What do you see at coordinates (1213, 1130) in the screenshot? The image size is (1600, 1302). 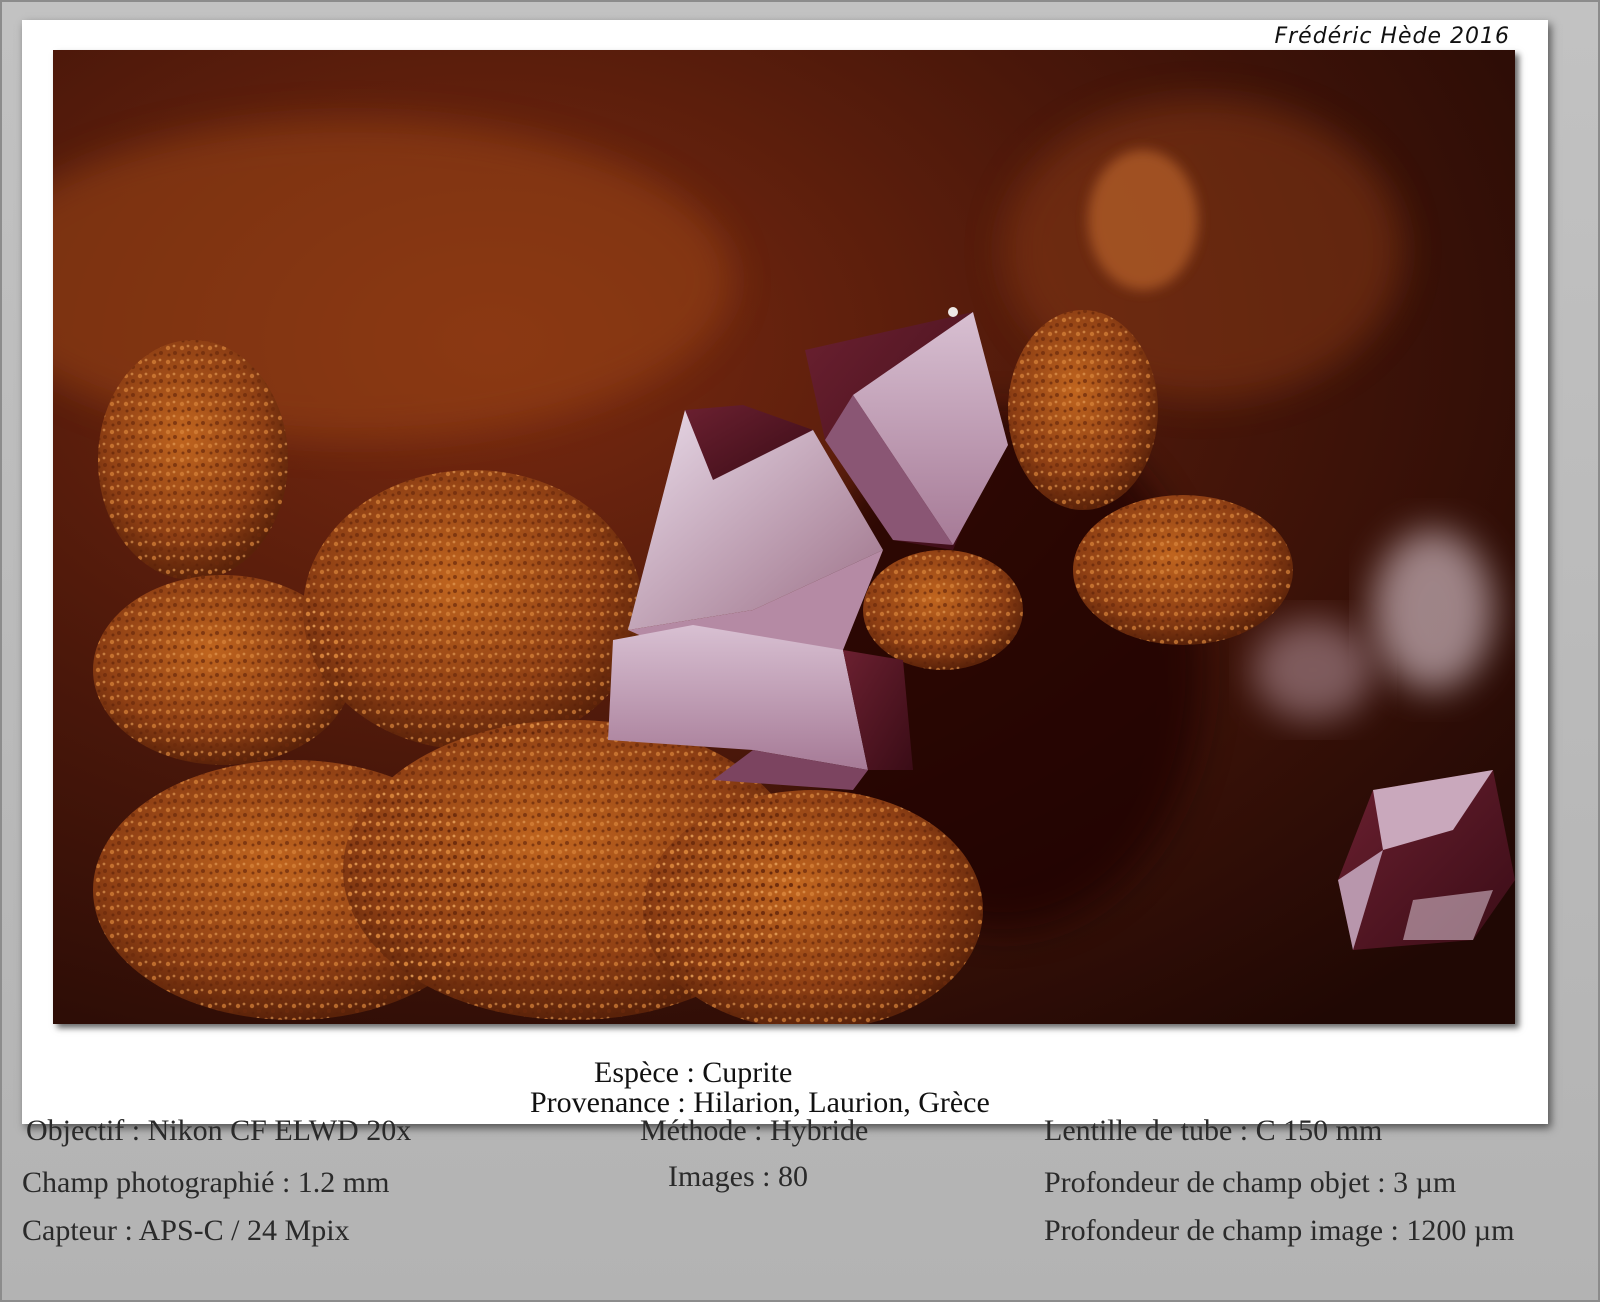 I see `spec-tube-lens: Lentille de tube : C 150 mm` at bounding box center [1213, 1130].